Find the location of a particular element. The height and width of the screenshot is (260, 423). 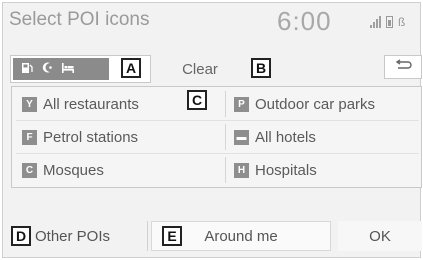

back-button is located at coordinates (403, 67).